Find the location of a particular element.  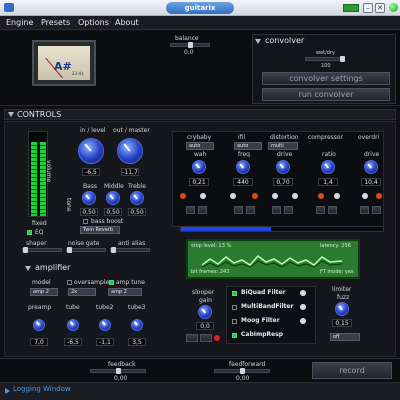

amp-tune-select: amp 2 is located at coordinates (125, 292).